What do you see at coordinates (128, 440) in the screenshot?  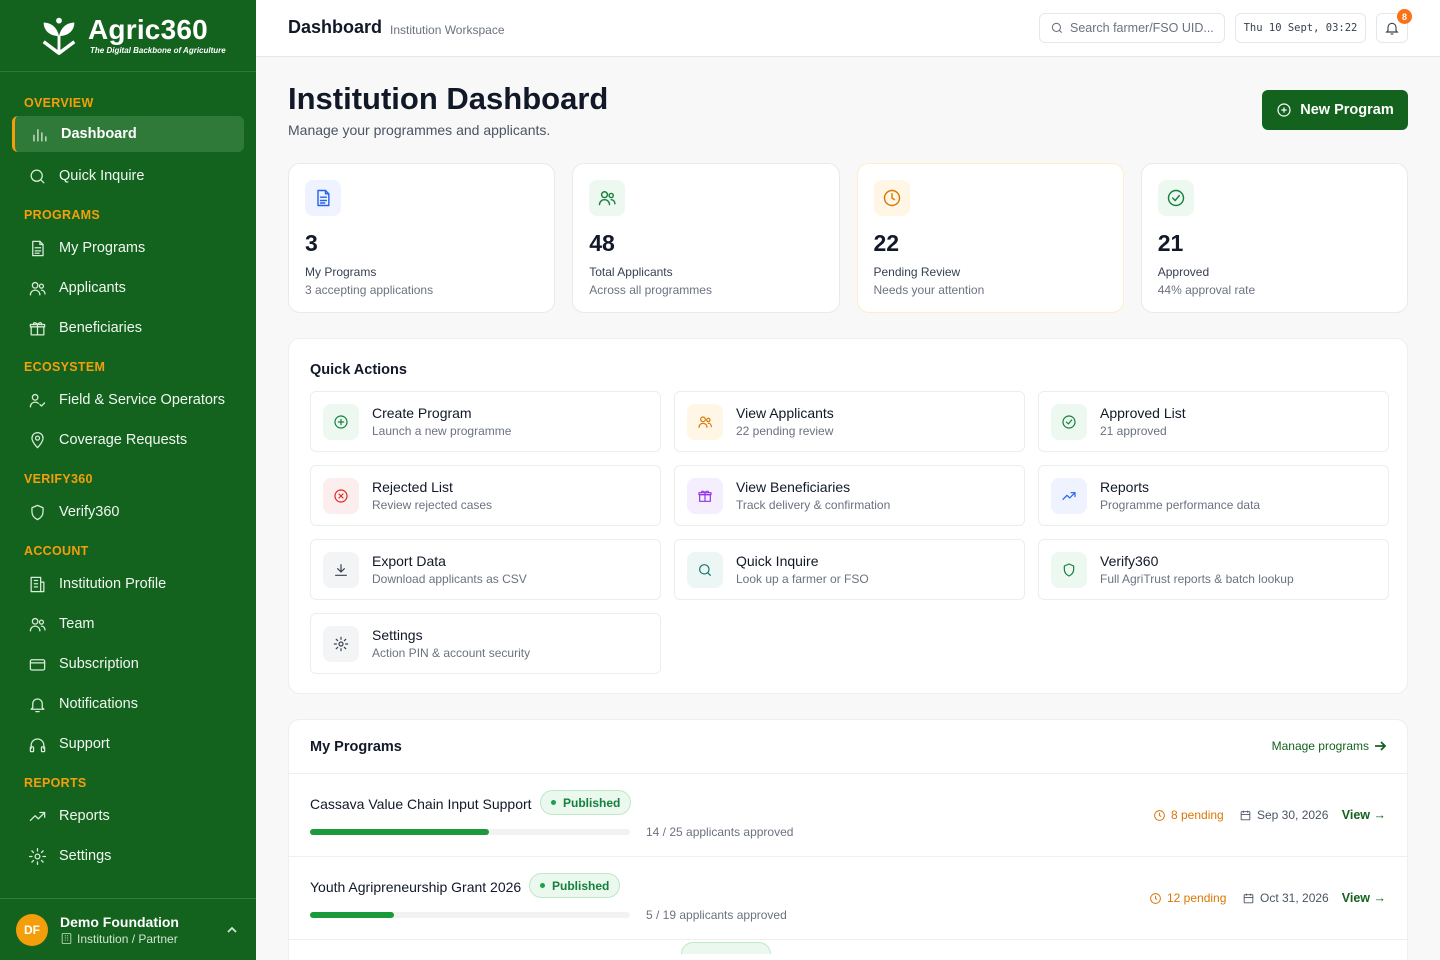 I see `sidebar-item-coverage-requests: Coverage Requests` at bounding box center [128, 440].